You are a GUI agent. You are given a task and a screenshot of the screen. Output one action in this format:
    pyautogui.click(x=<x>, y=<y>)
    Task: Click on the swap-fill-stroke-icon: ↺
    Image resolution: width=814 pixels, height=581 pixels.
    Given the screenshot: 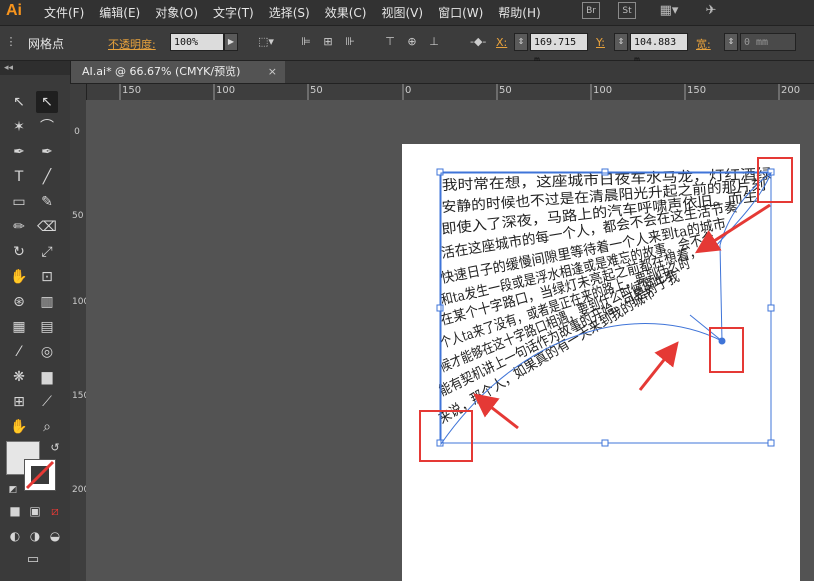 What is the action you would take?
    pyautogui.click(x=55, y=448)
    